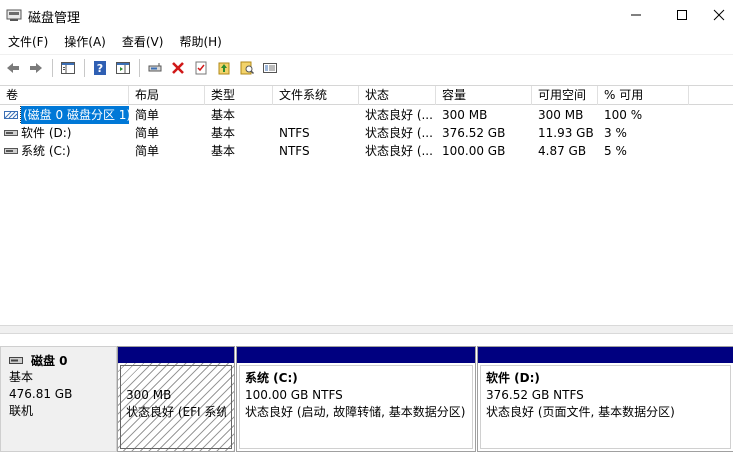 The image size is (733, 462). I want to click on disk-title: 磁盘 0, so click(58, 360).